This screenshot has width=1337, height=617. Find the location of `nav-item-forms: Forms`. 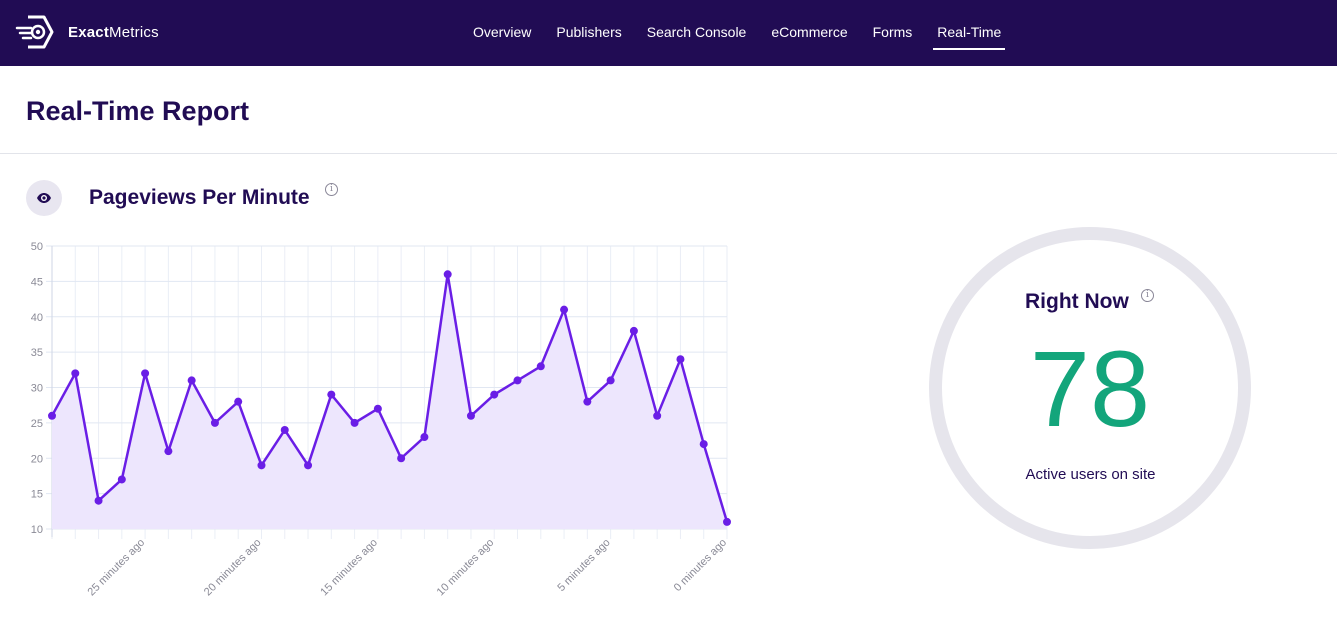

nav-item-forms: Forms is located at coordinates (893, 33).